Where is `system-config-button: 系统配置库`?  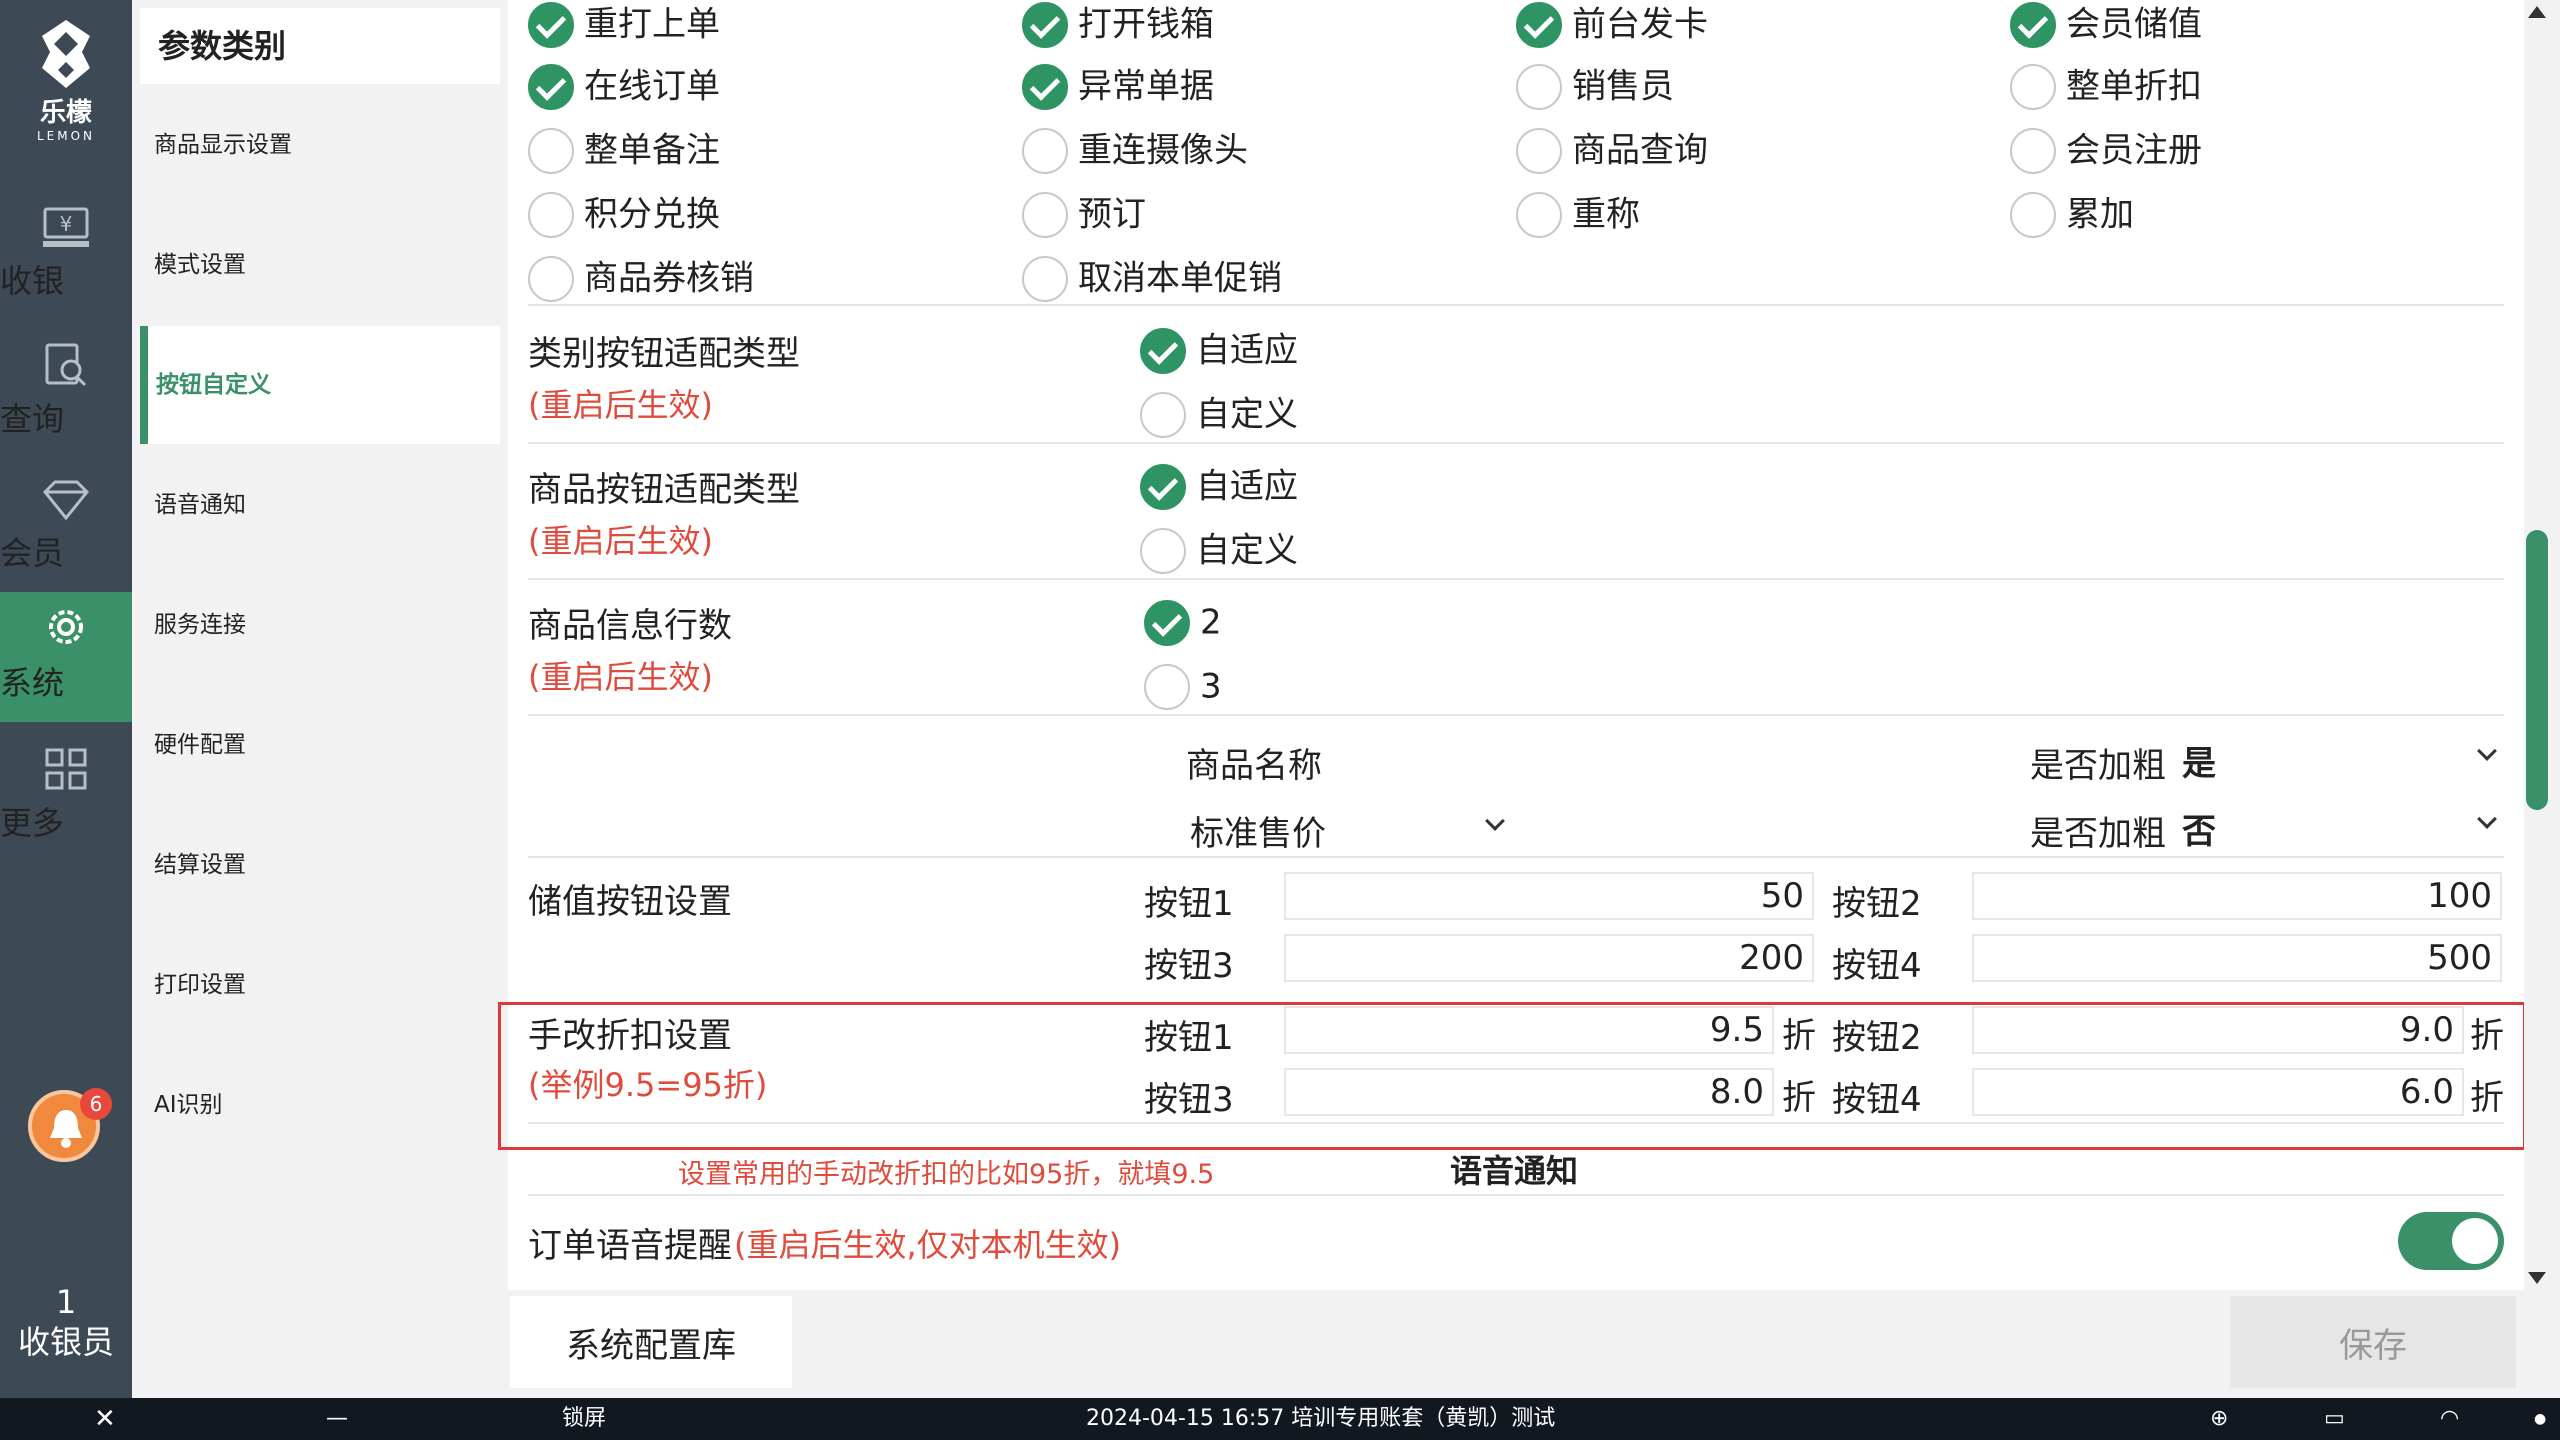
system-config-button: 系统配置库 is located at coordinates (651, 1342).